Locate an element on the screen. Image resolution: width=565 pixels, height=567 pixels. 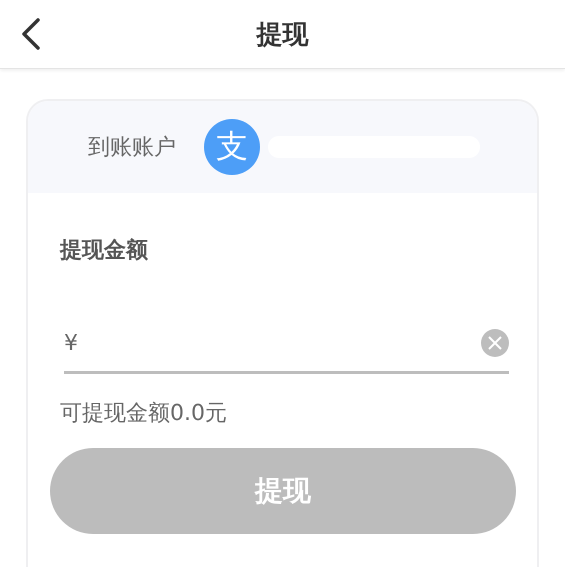
amount-field: ¥ is located at coordinates (286, 349).